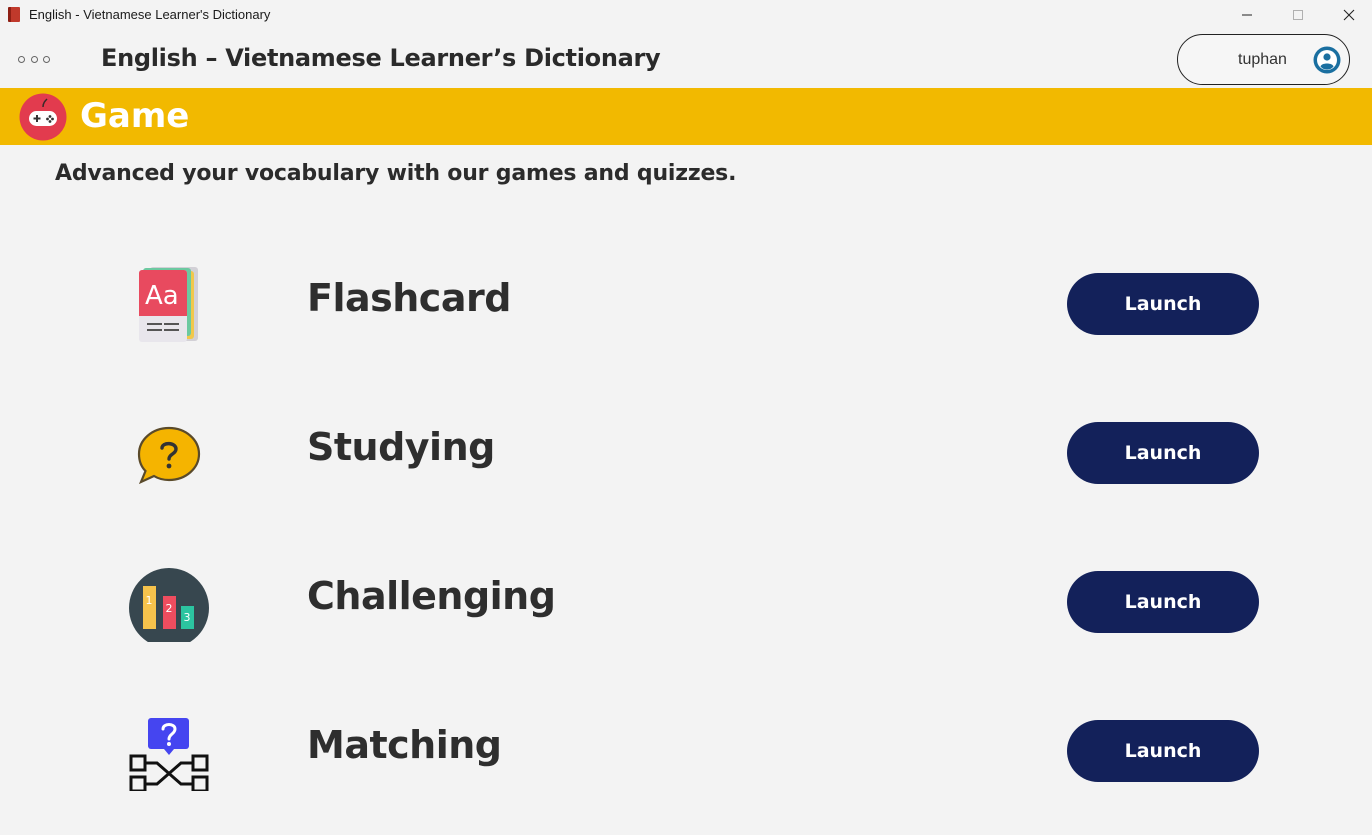 Image resolution: width=1372 pixels, height=835 pixels. What do you see at coordinates (1327, 60) in the screenshot?
I see `user-avatar-icon` at bounding box center [1327, 60].